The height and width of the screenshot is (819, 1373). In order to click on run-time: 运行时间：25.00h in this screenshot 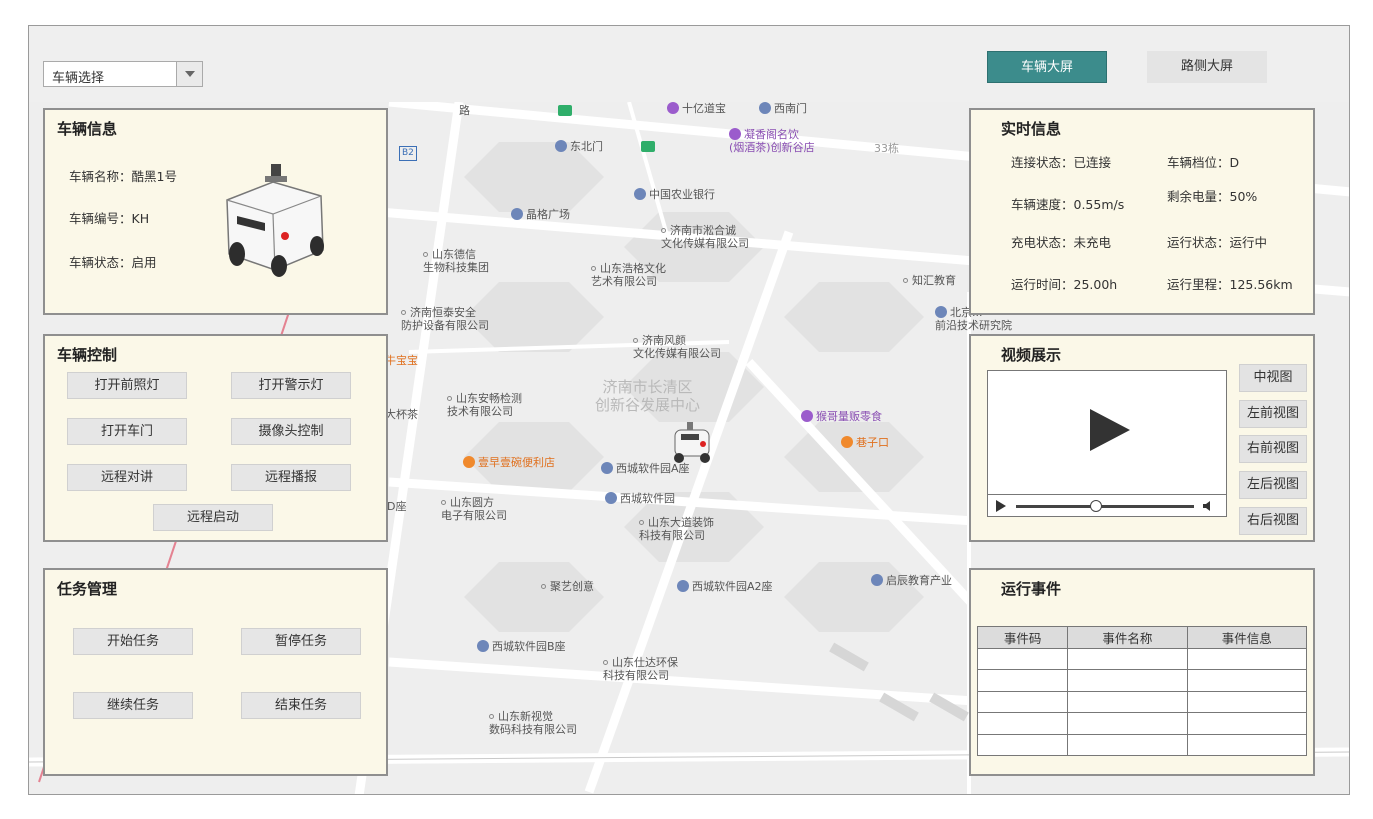, I will do `click(1064, 284)`.